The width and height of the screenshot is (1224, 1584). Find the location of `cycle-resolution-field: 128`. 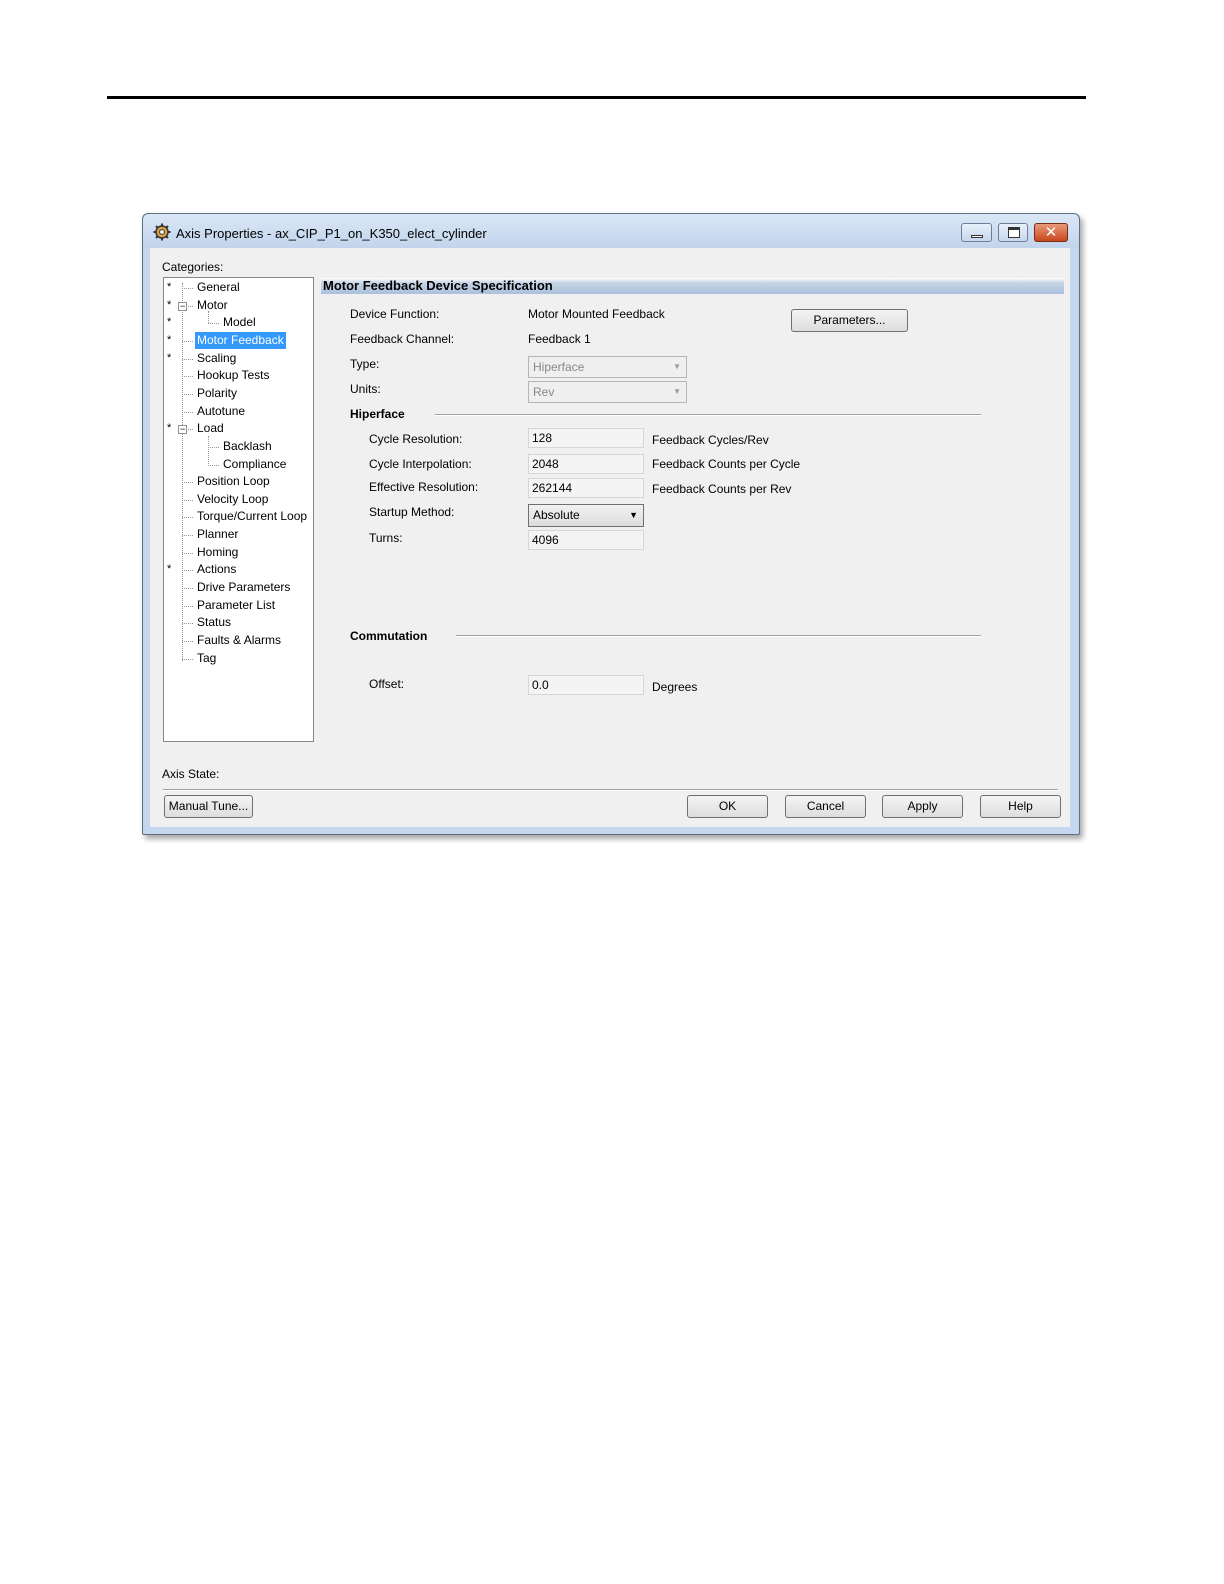

cycle-resolution-field: 128 is located at coordinates (586, 438).